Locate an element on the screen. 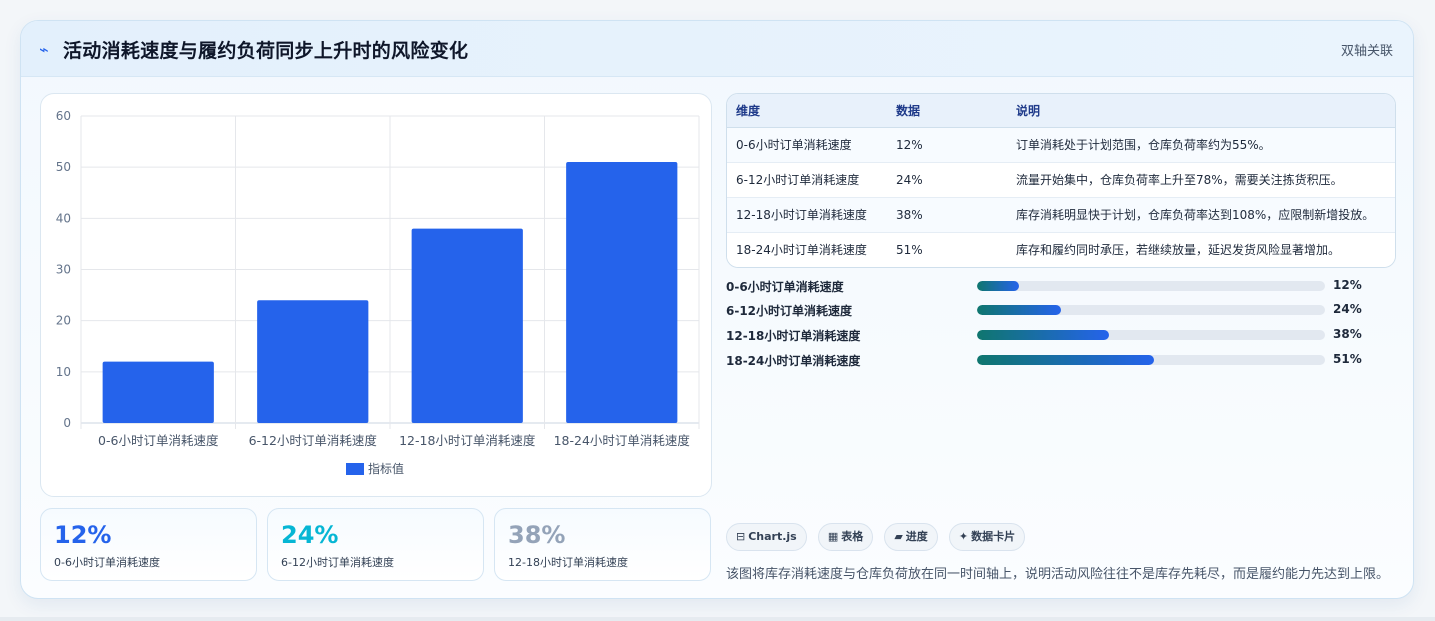 This screenshot has width=1435, height=621. chip-progress: ▰ 进度 is located at coordinates (911, 537).